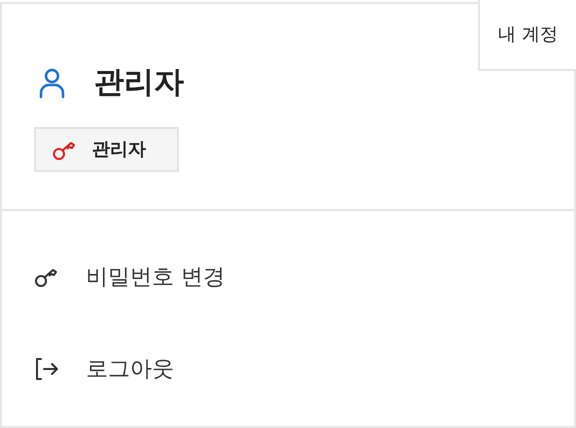  What do you see at coordinates (52, 82) in the screenshot?
I see `user-icon` at bounding box center [52, 82].